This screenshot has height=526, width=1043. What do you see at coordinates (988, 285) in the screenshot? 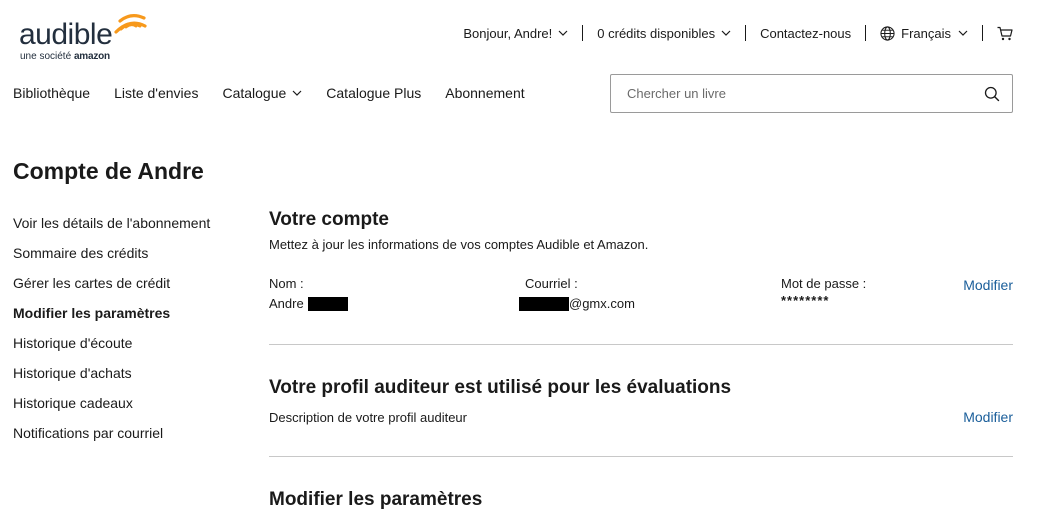
I see `modify-account-link: Modifier` at bounding box center [988, 285].